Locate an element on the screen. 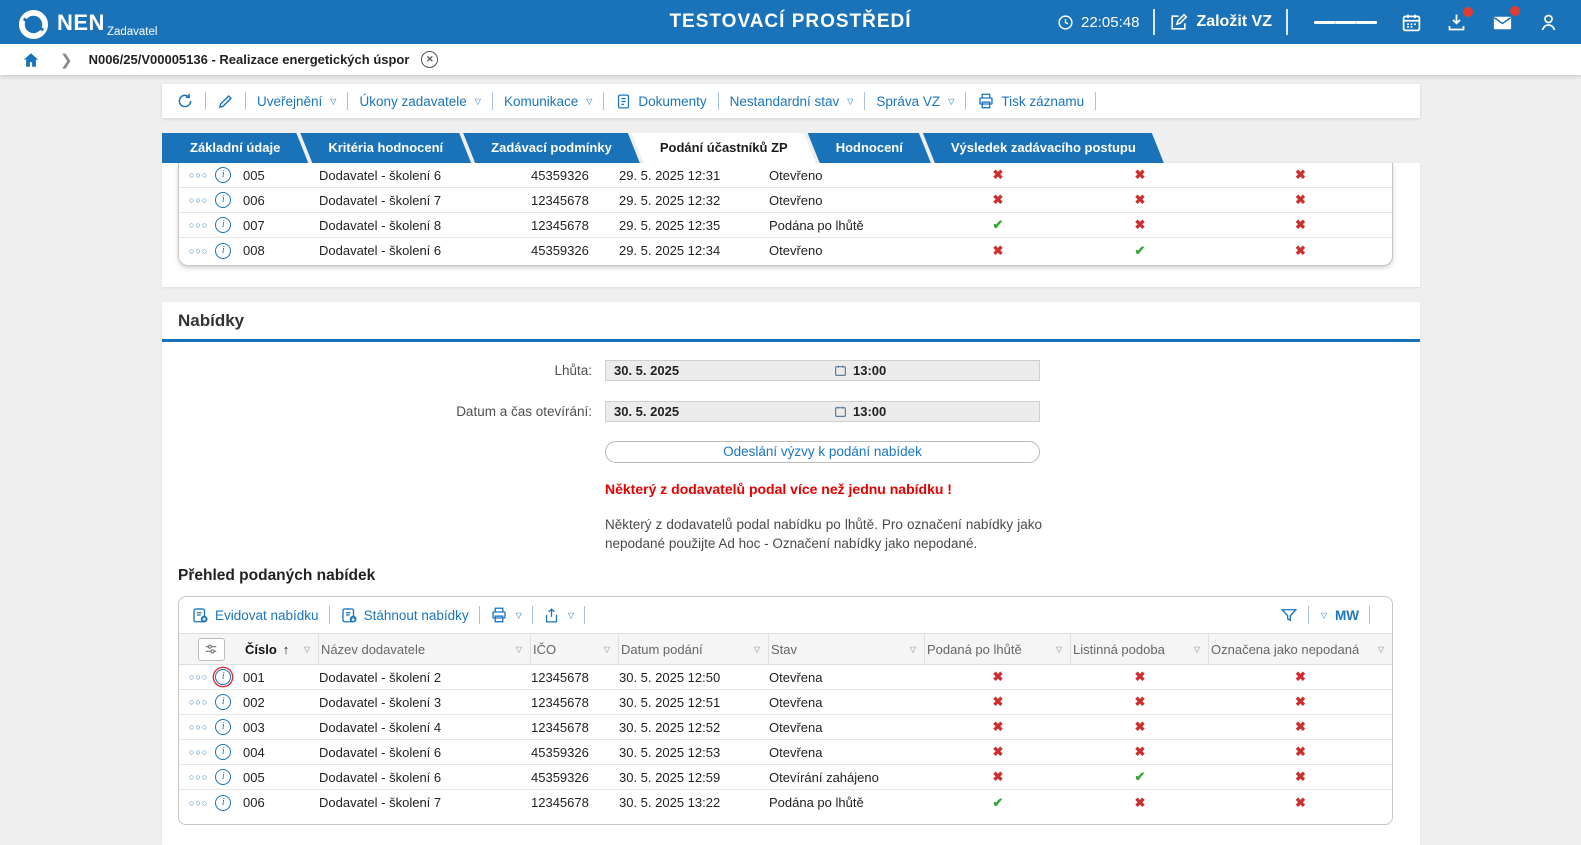 The image size is (1581, 845). tab-5: Hodnocení is located at coordinates (869, 148).